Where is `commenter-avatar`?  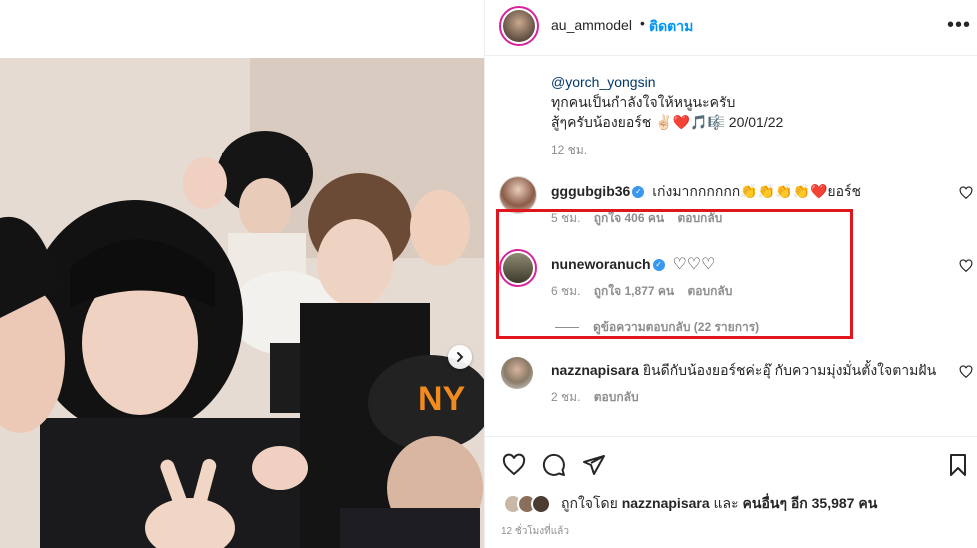
commenter-avatar is located at coordinates (517, 373).